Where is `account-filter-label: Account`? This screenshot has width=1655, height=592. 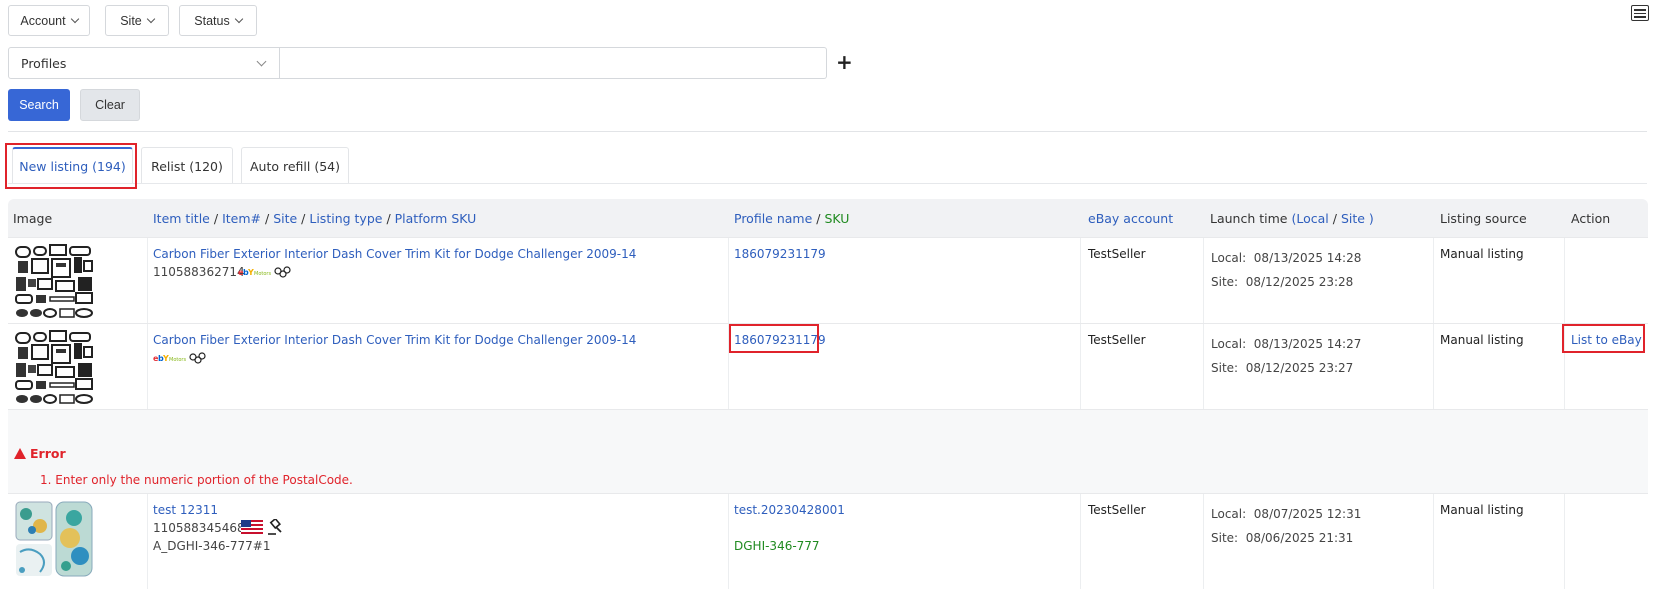 account-filter-label: Account is located at coordinates (43, 20).